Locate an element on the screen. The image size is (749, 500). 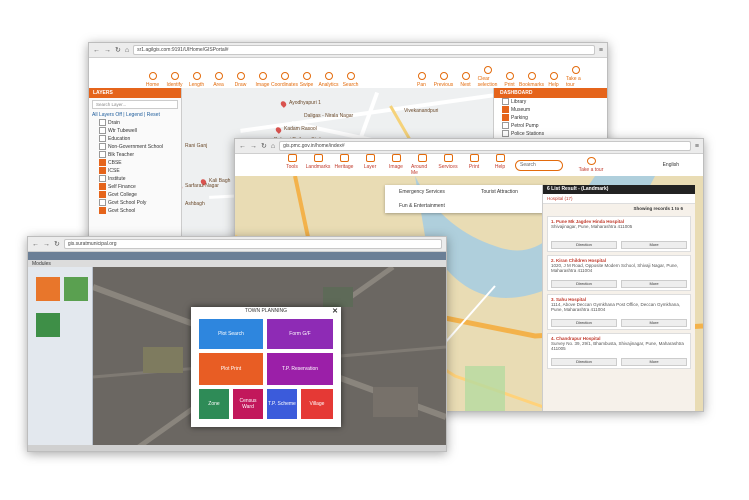
toolbar-button: Around Me is located at coordinates (422, 165).